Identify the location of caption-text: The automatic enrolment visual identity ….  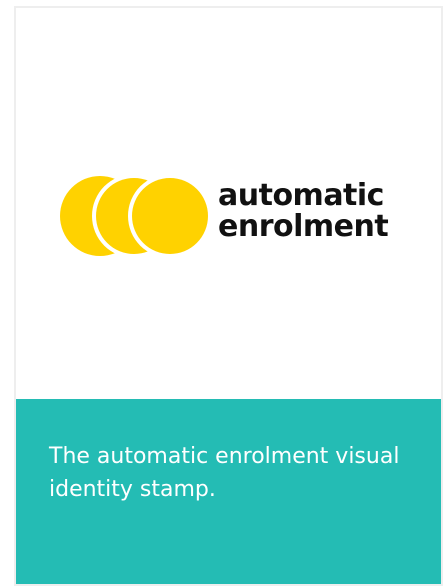
(224, 473).